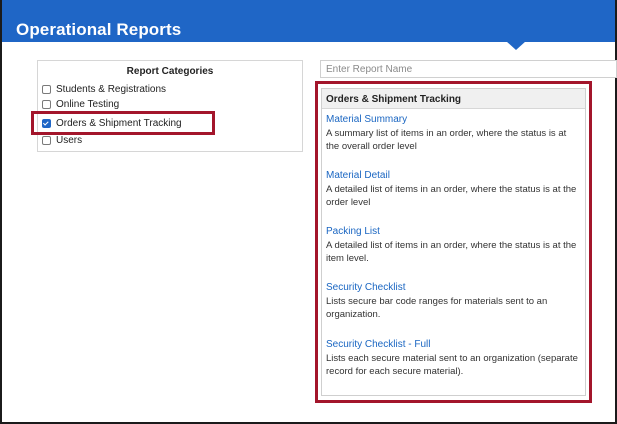 The image size is (617, 424). What do you see at coordinates (88, 104) in the screenshot?
I see `category-label: Online Testing` at bounding box center [88, 104].